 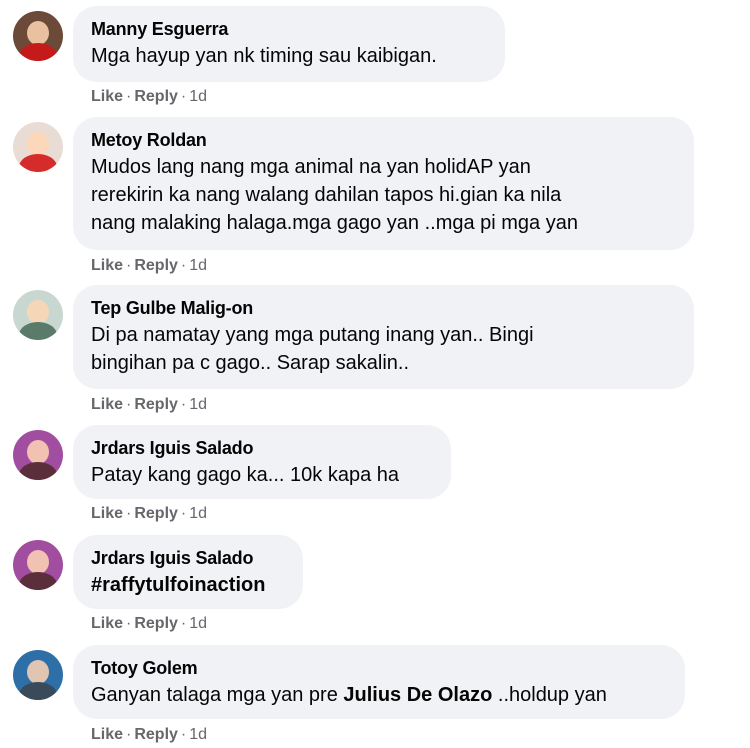 I want to click on mention-link: Julius De Olazo, so click(x=417, y=695).